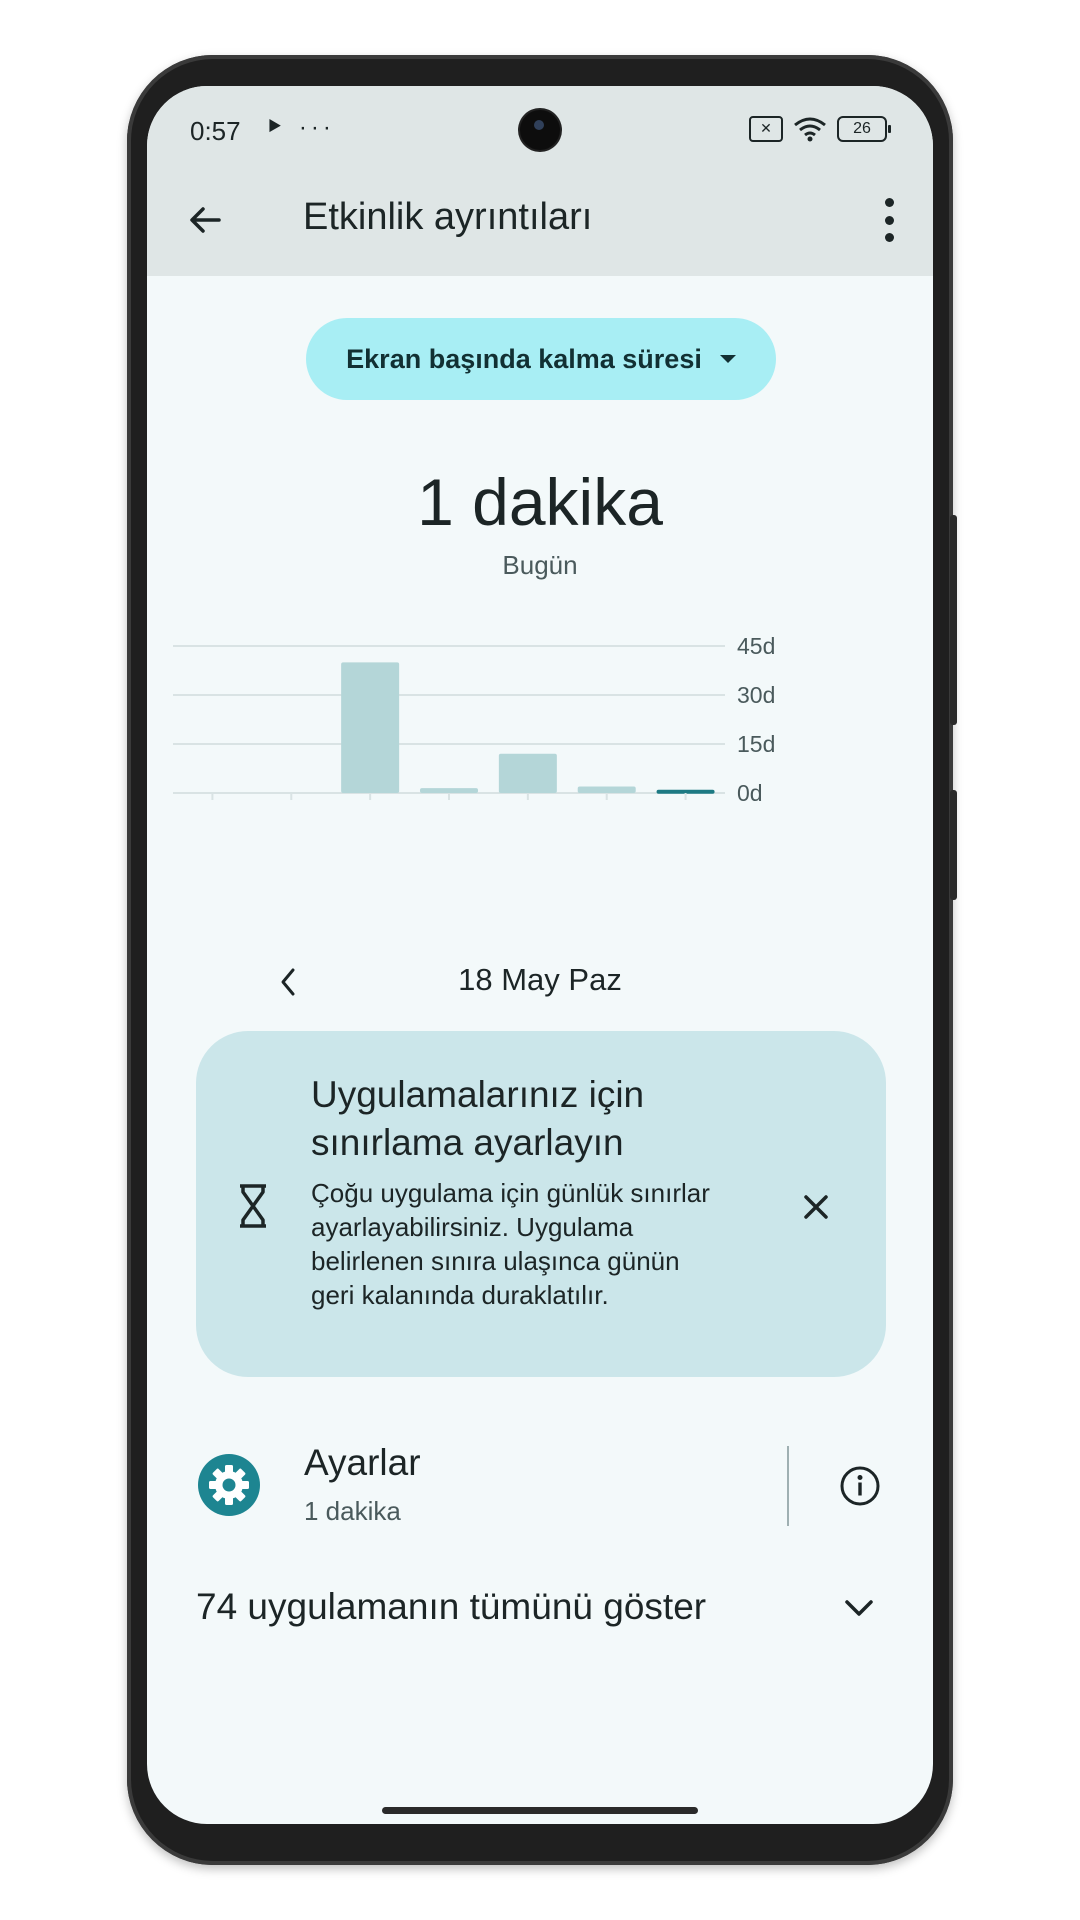 The width and height of the screenshot is (1080, 1920). I want to click on chevron-down-icon, so click(859, 1608).